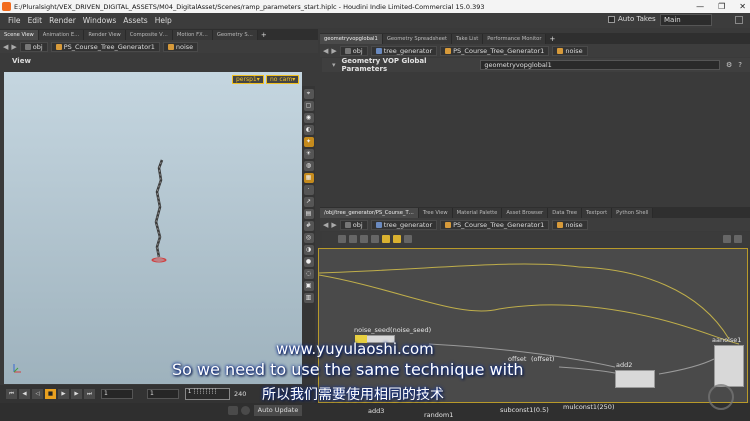 This screenshot has height=421, width=750. What do you see at coordinates (404, 224) in the screenshot?
I see `rb-path-tree: tree_generator` at bounding box center [404, 224].